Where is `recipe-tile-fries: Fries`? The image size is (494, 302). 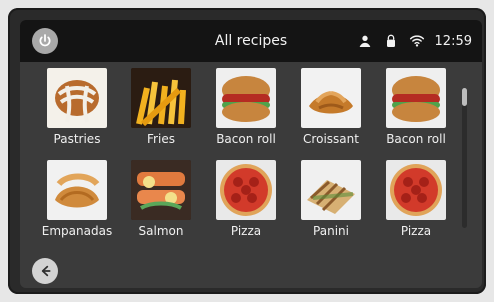 recipe-tile-fries: Fries is located at coordinates (161, 111).